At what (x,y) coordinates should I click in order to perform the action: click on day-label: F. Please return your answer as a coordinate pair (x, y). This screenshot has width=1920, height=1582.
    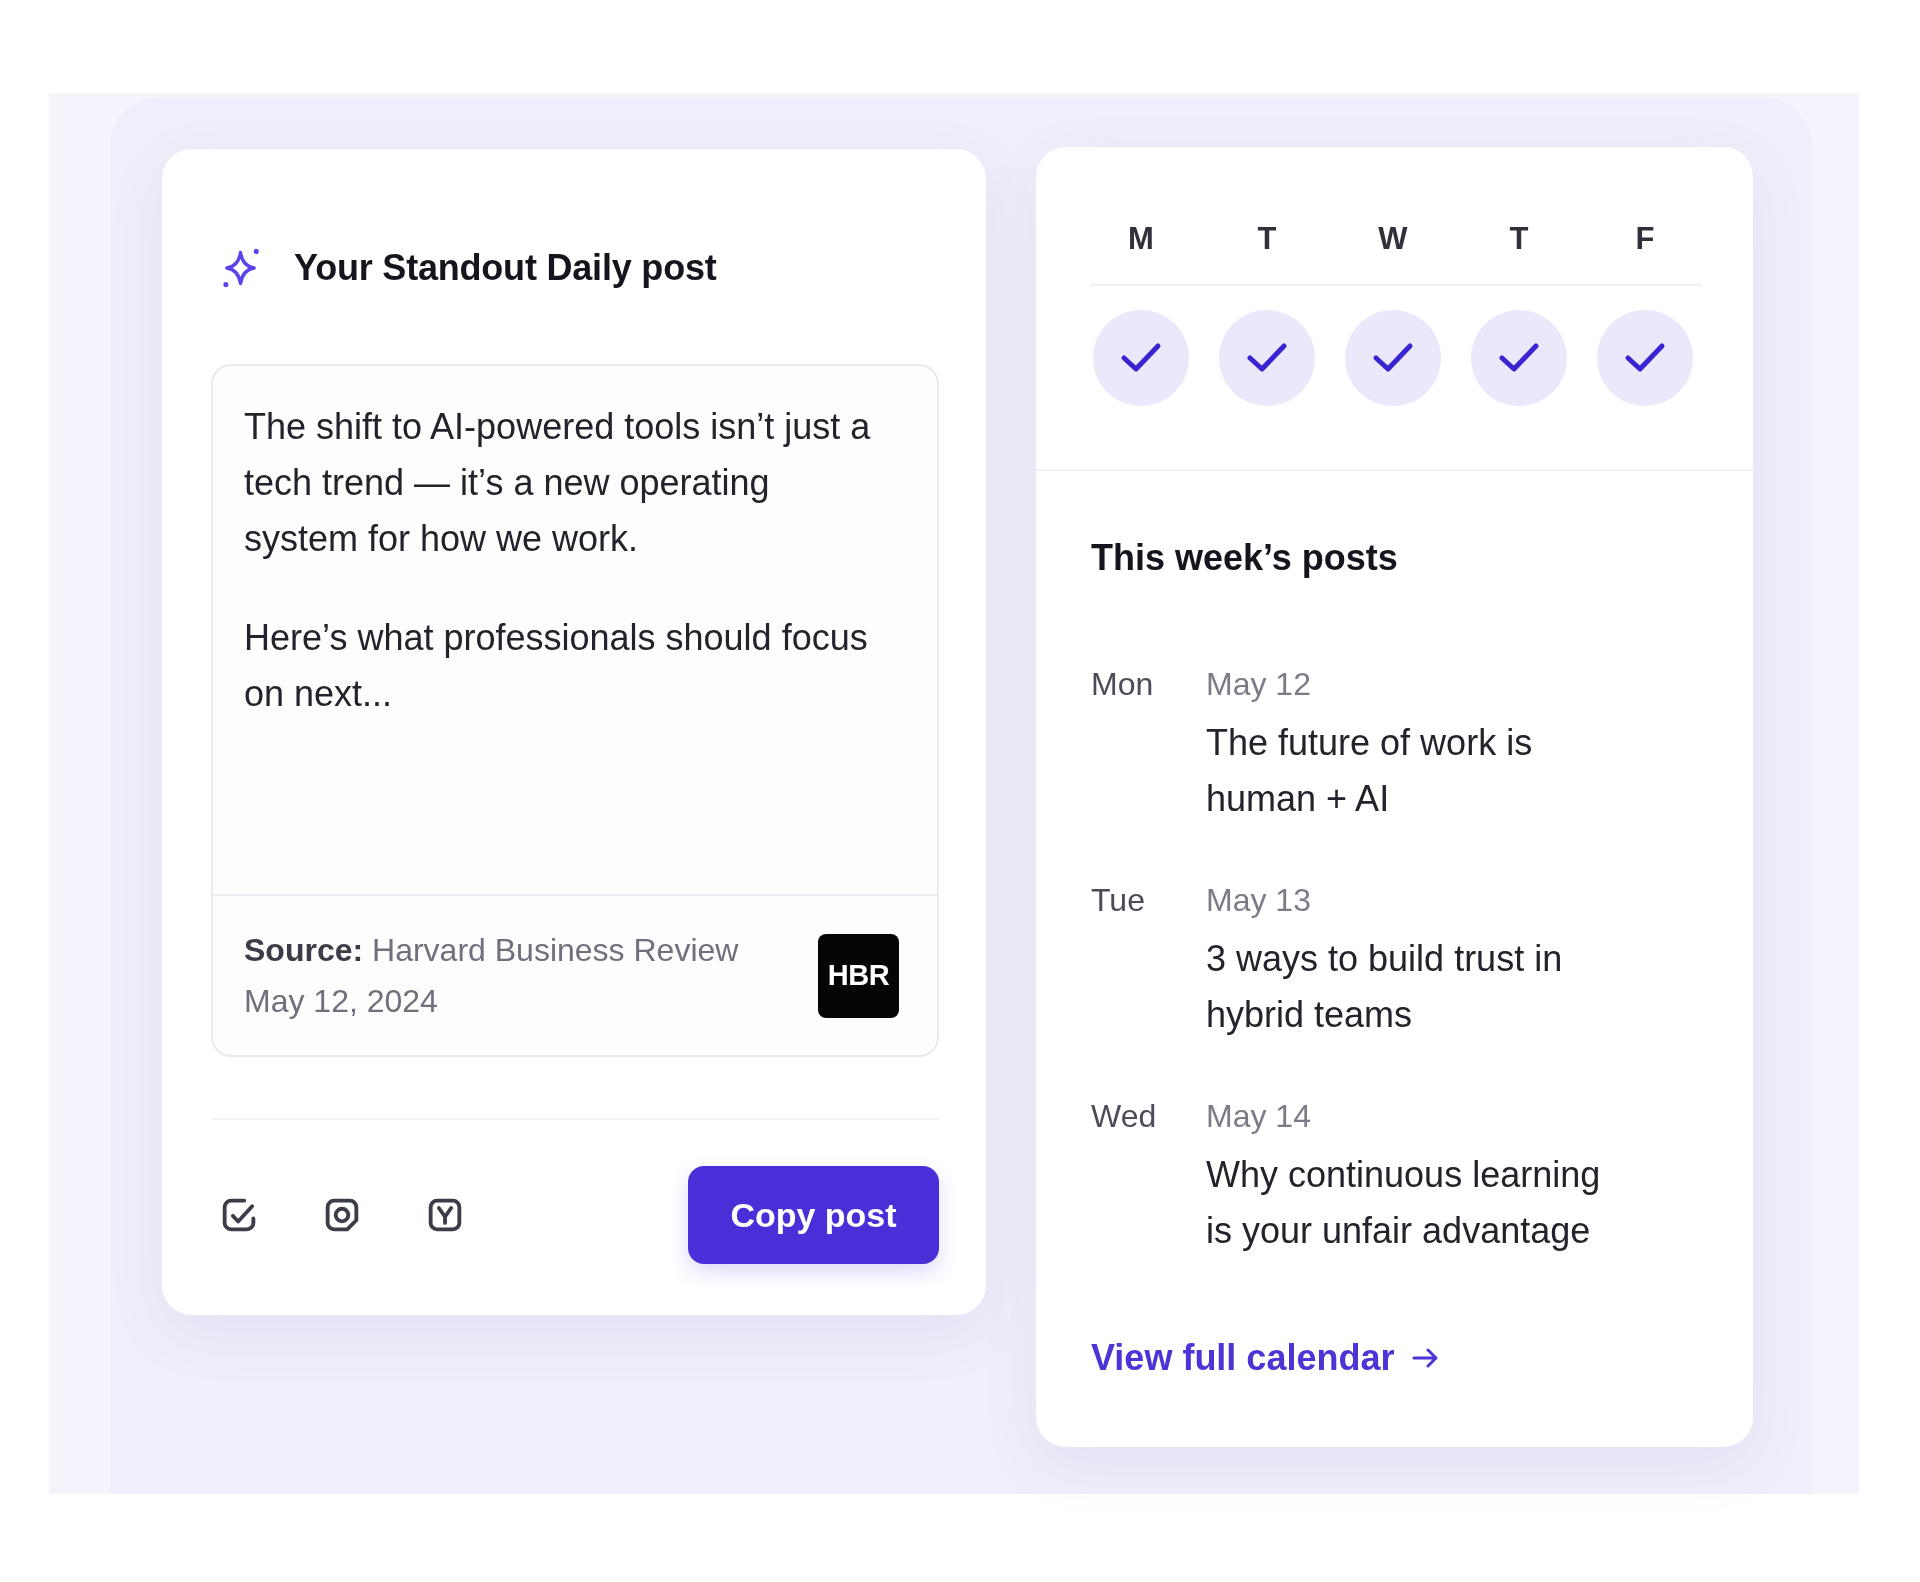
    Looking at the image, I should click on (1645, 239).